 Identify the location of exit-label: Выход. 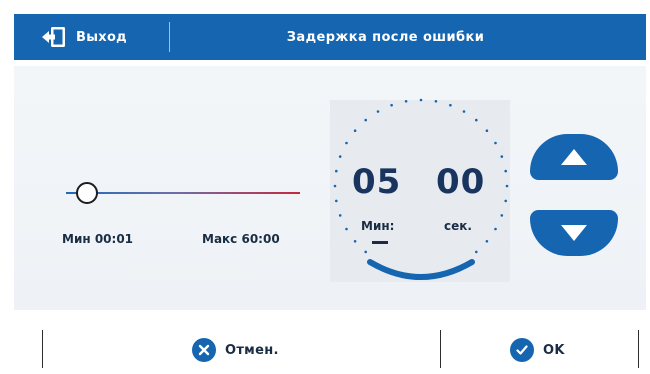
(101, 37).